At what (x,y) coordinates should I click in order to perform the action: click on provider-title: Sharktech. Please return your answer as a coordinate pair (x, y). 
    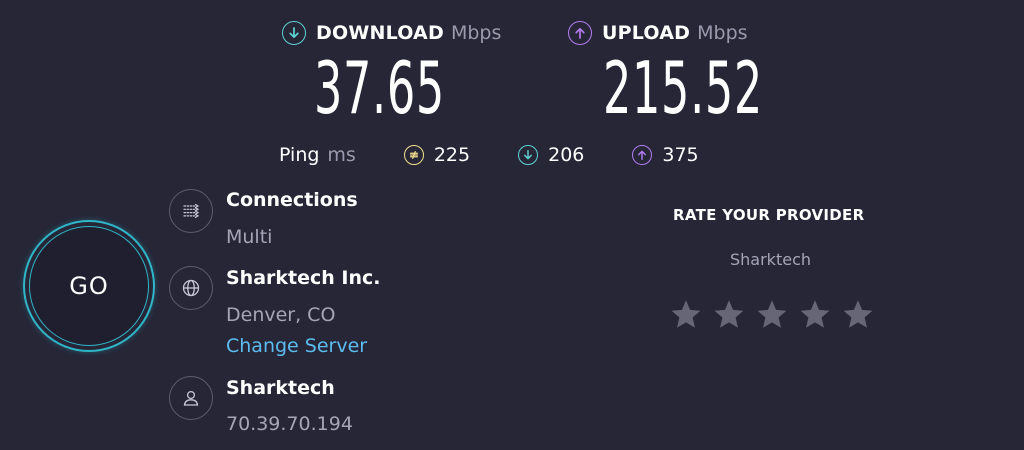
    Looking at the image, I should click on (280, 388).